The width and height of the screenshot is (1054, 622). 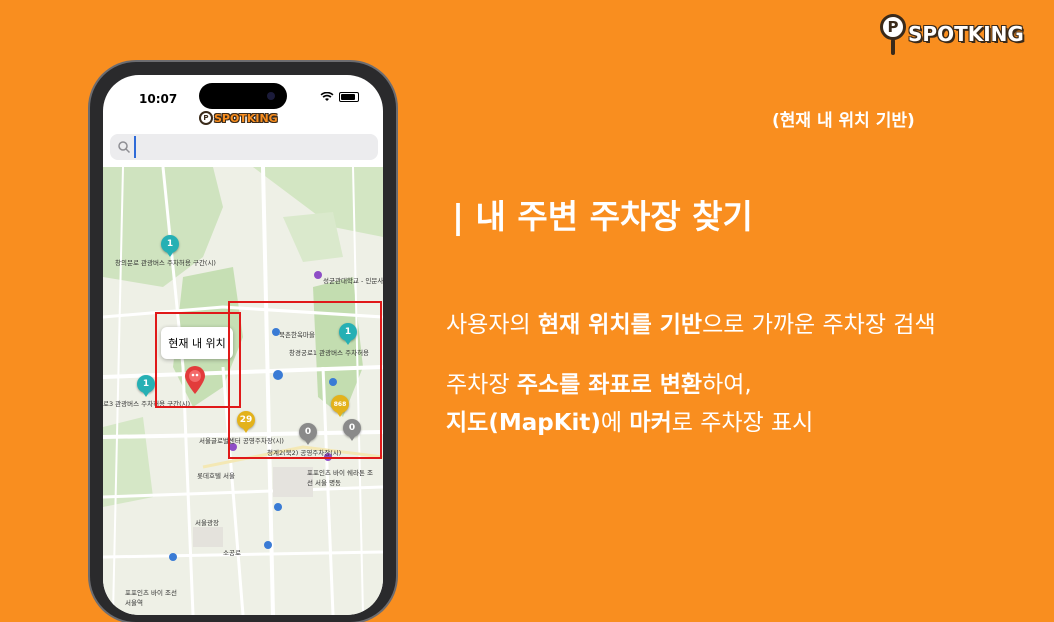 What do you see at coordinates (893, 27) in the screenshot?
I see `brand-logo-letter: P` at bounding box center [893, 27].